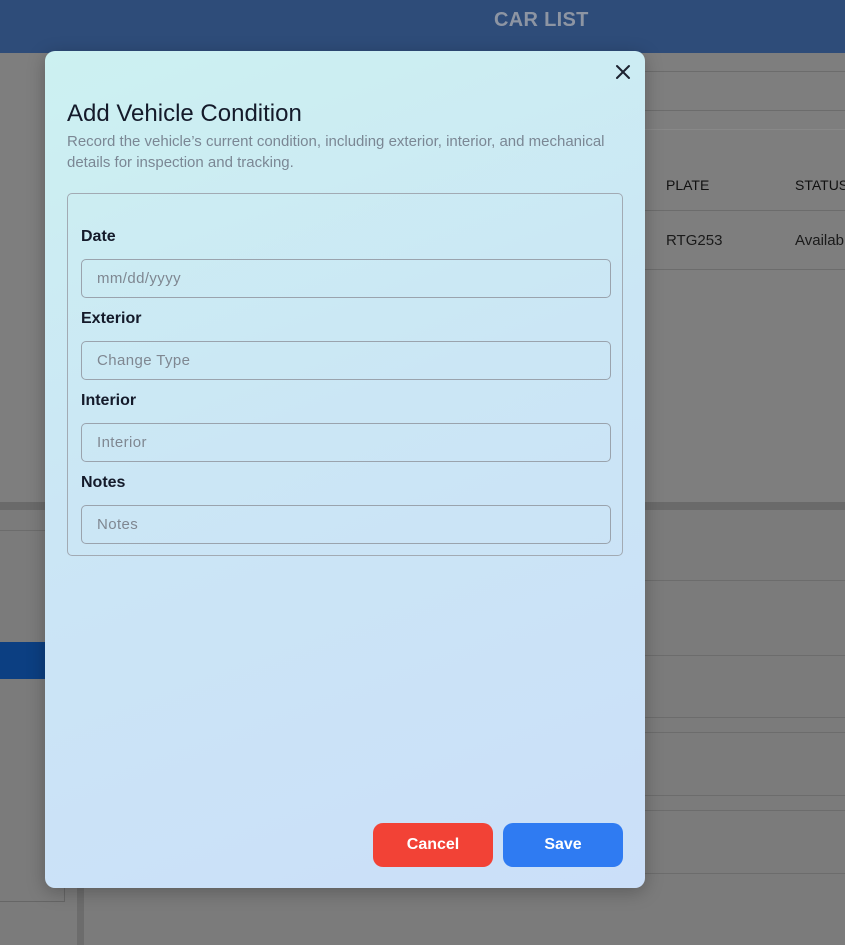 The height and width of the screenshot is (945, 845). Describe the element at coordinates (687, 185) in the screenshot. I see `column-header-plate: PLATE` at that location.